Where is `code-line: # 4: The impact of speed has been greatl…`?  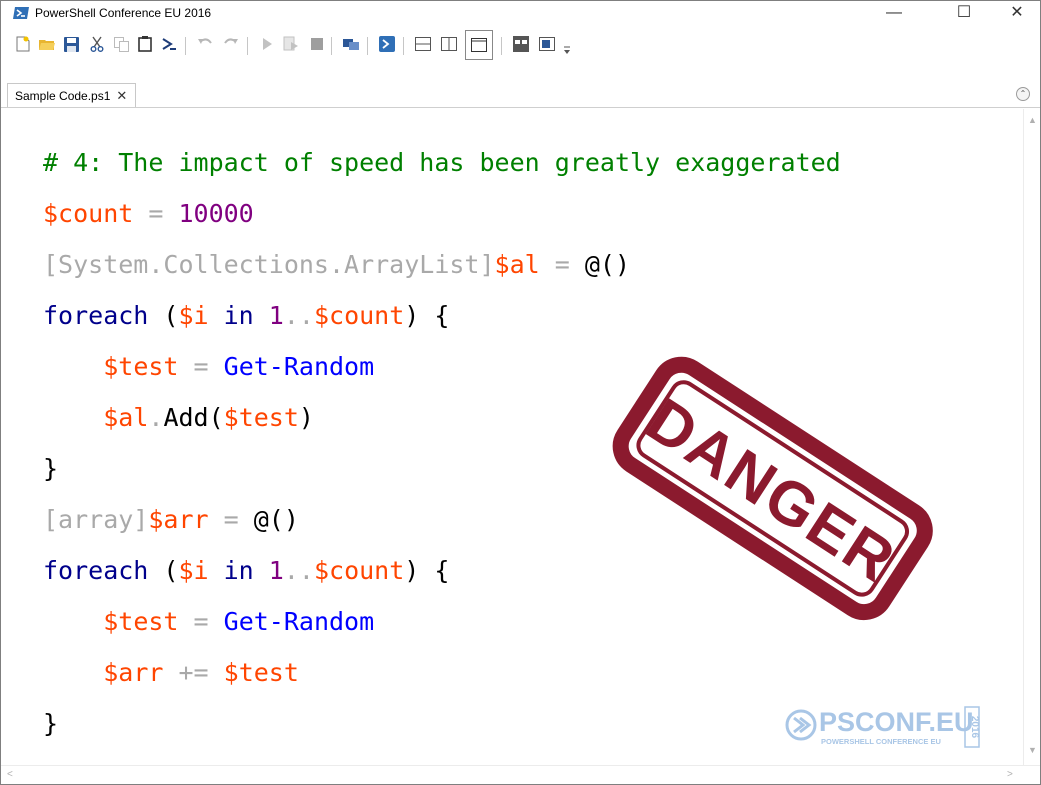 code-line: # 4: The impact of speed has been greatl… is located at coordinates (442, 162).